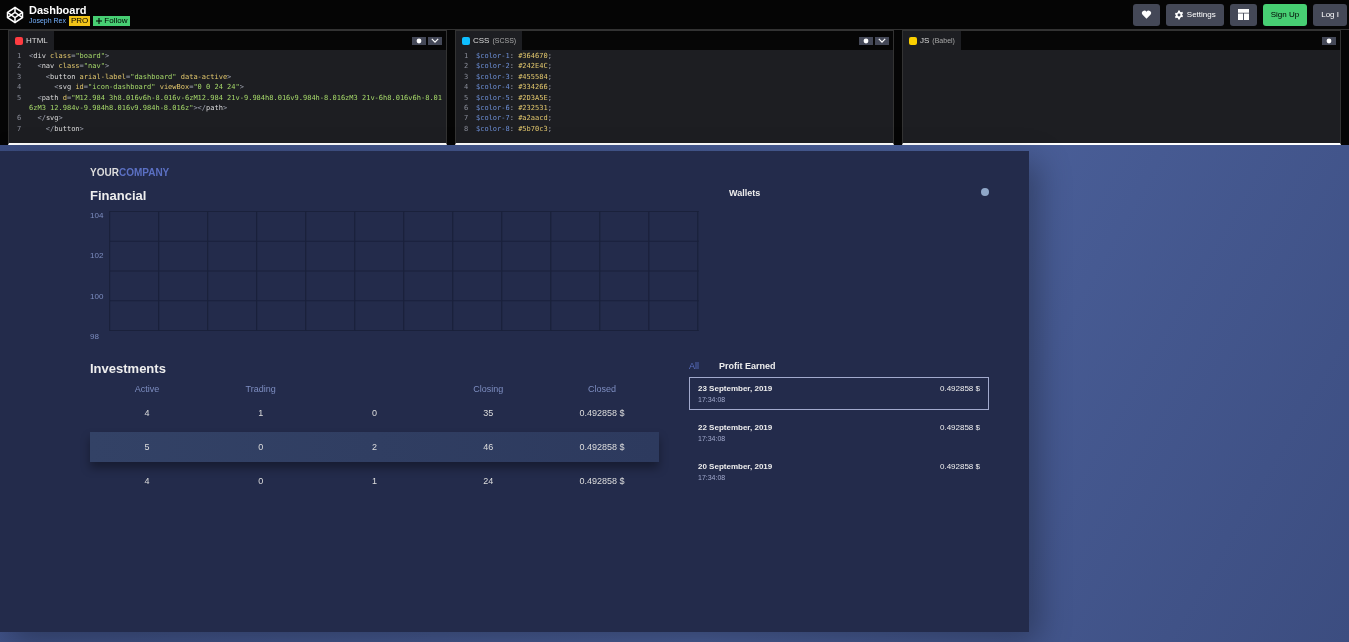 The height and width of the screenshot is (642, 1349). I want to click on section-title: Investments, so click(128, 368).